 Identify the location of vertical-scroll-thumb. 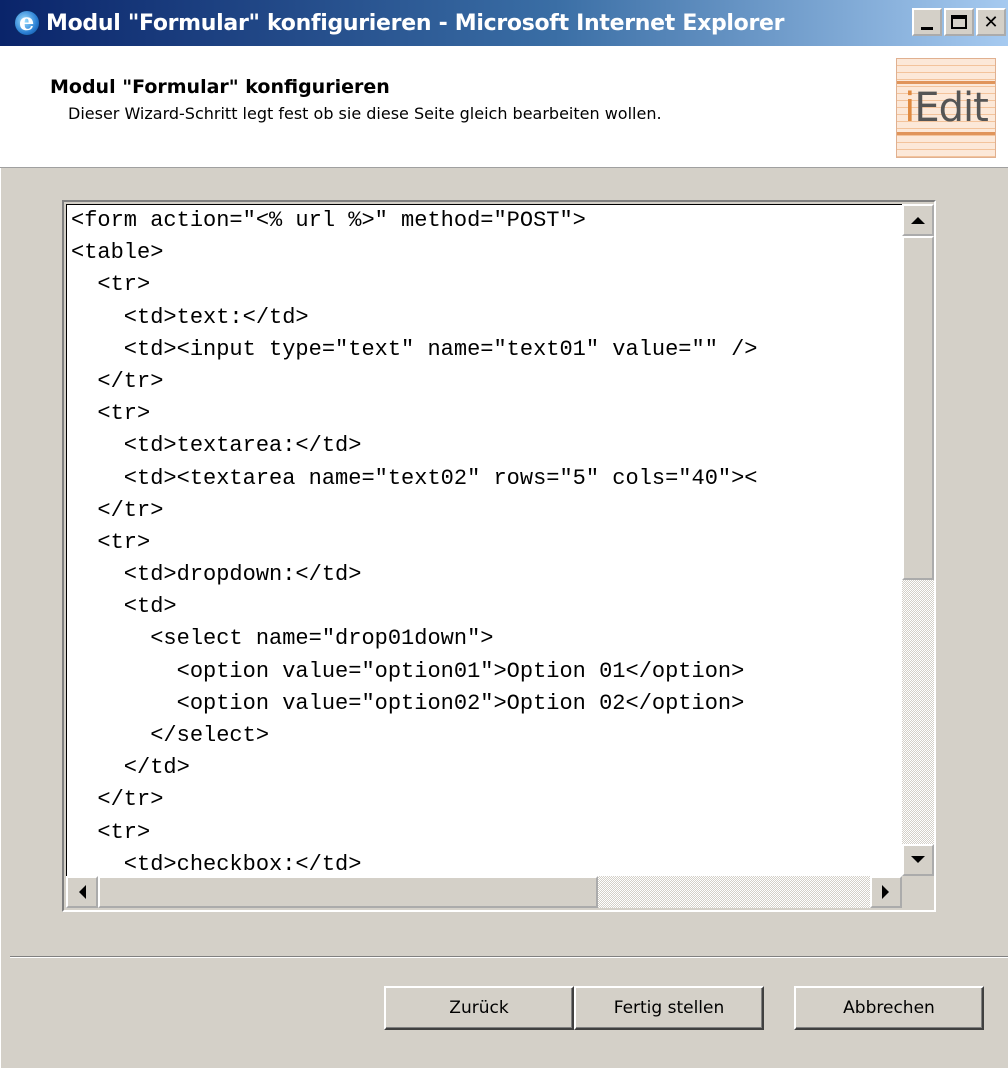
(918, 408).